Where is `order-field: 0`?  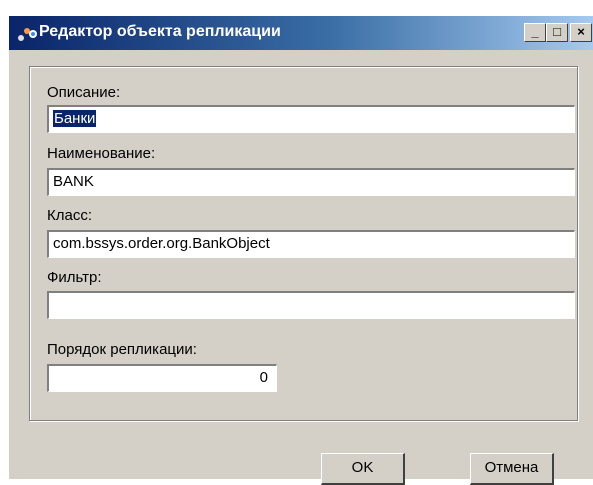
order-field: 0 is located at coordinates (162, 378).